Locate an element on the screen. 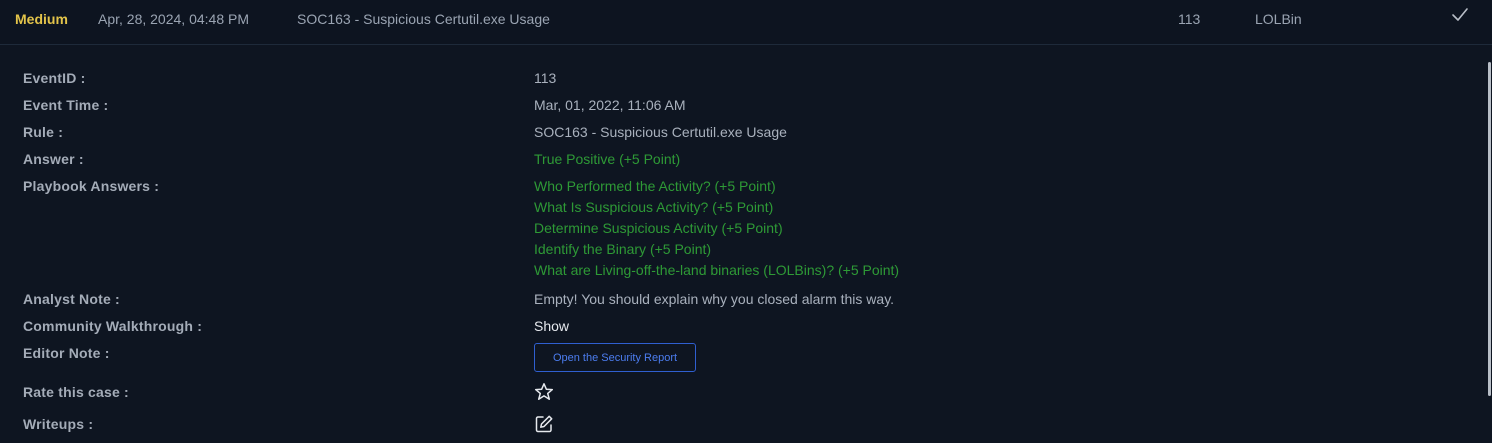  editor-note-label: Editor Note : is located at coordinates (66, 353).